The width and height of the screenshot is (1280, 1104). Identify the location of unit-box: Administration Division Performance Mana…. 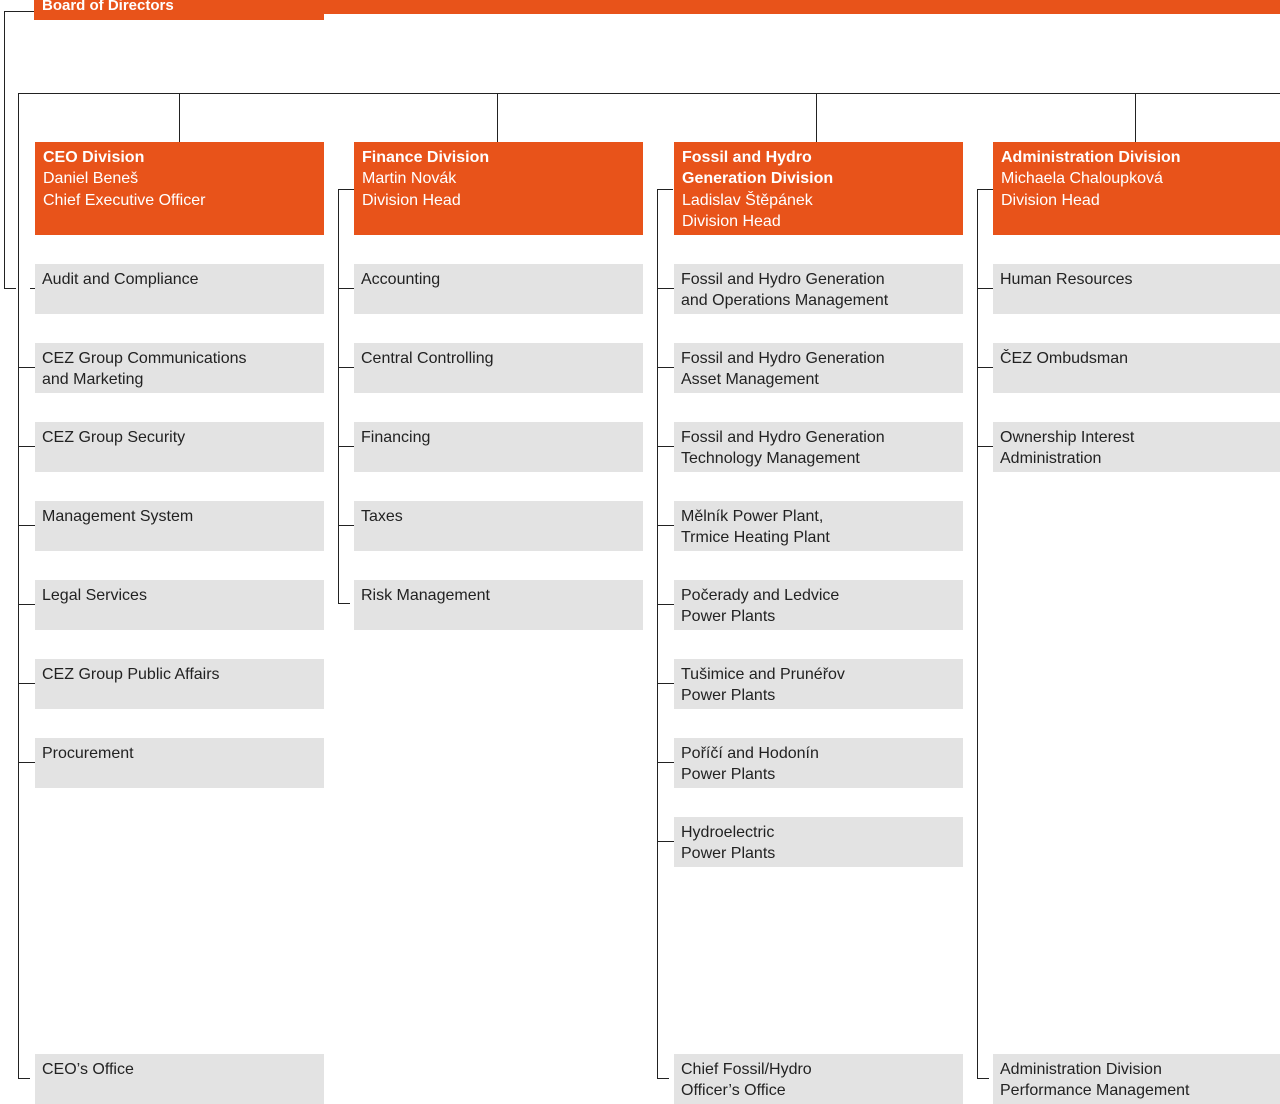
(1136, 1079).